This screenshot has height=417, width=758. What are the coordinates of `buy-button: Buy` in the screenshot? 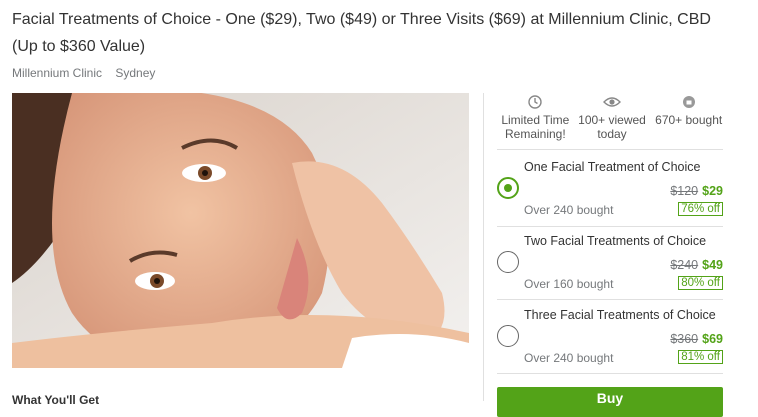 It's located at (610, 402).